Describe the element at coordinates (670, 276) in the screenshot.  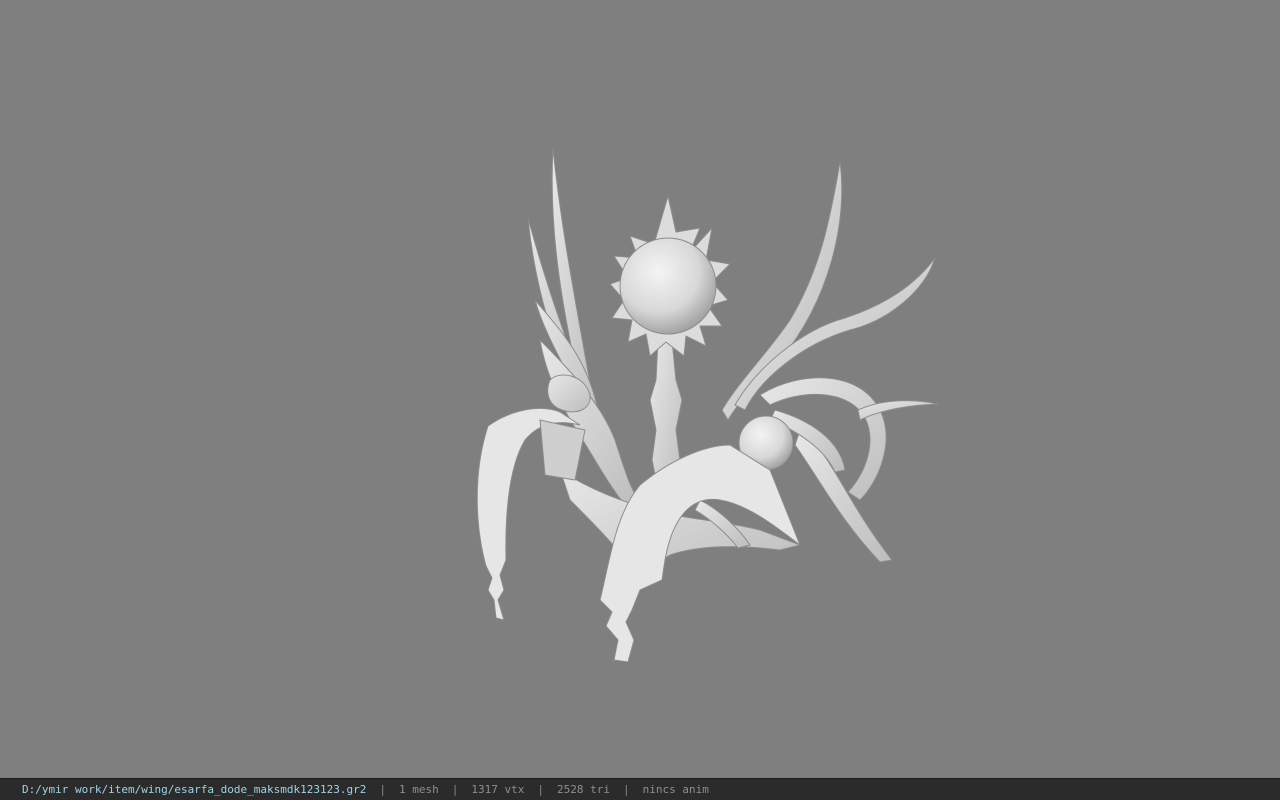
I see `sun-orb` at that location.